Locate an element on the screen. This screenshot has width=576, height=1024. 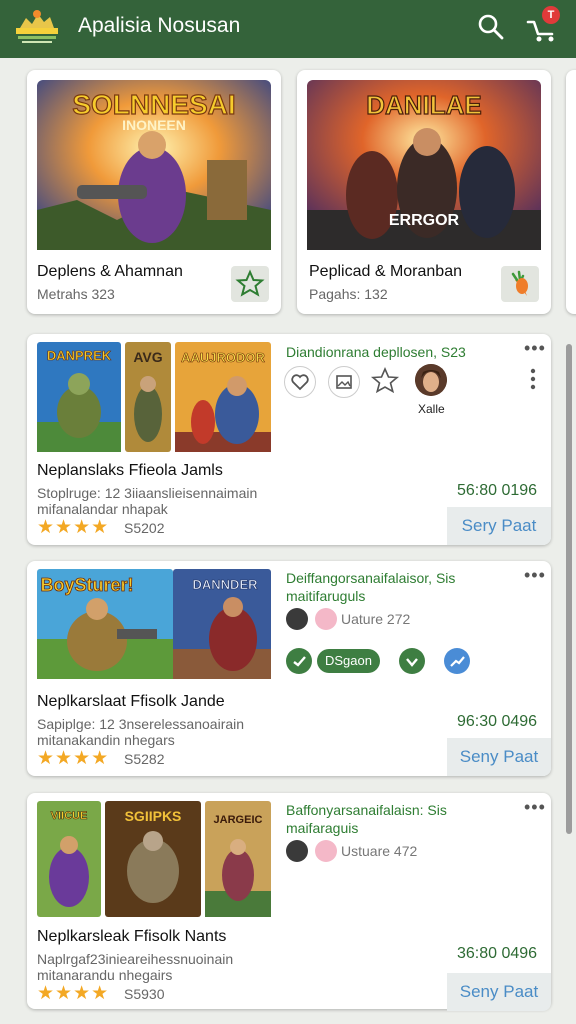
check-icon is located at coordinates (299, 661).